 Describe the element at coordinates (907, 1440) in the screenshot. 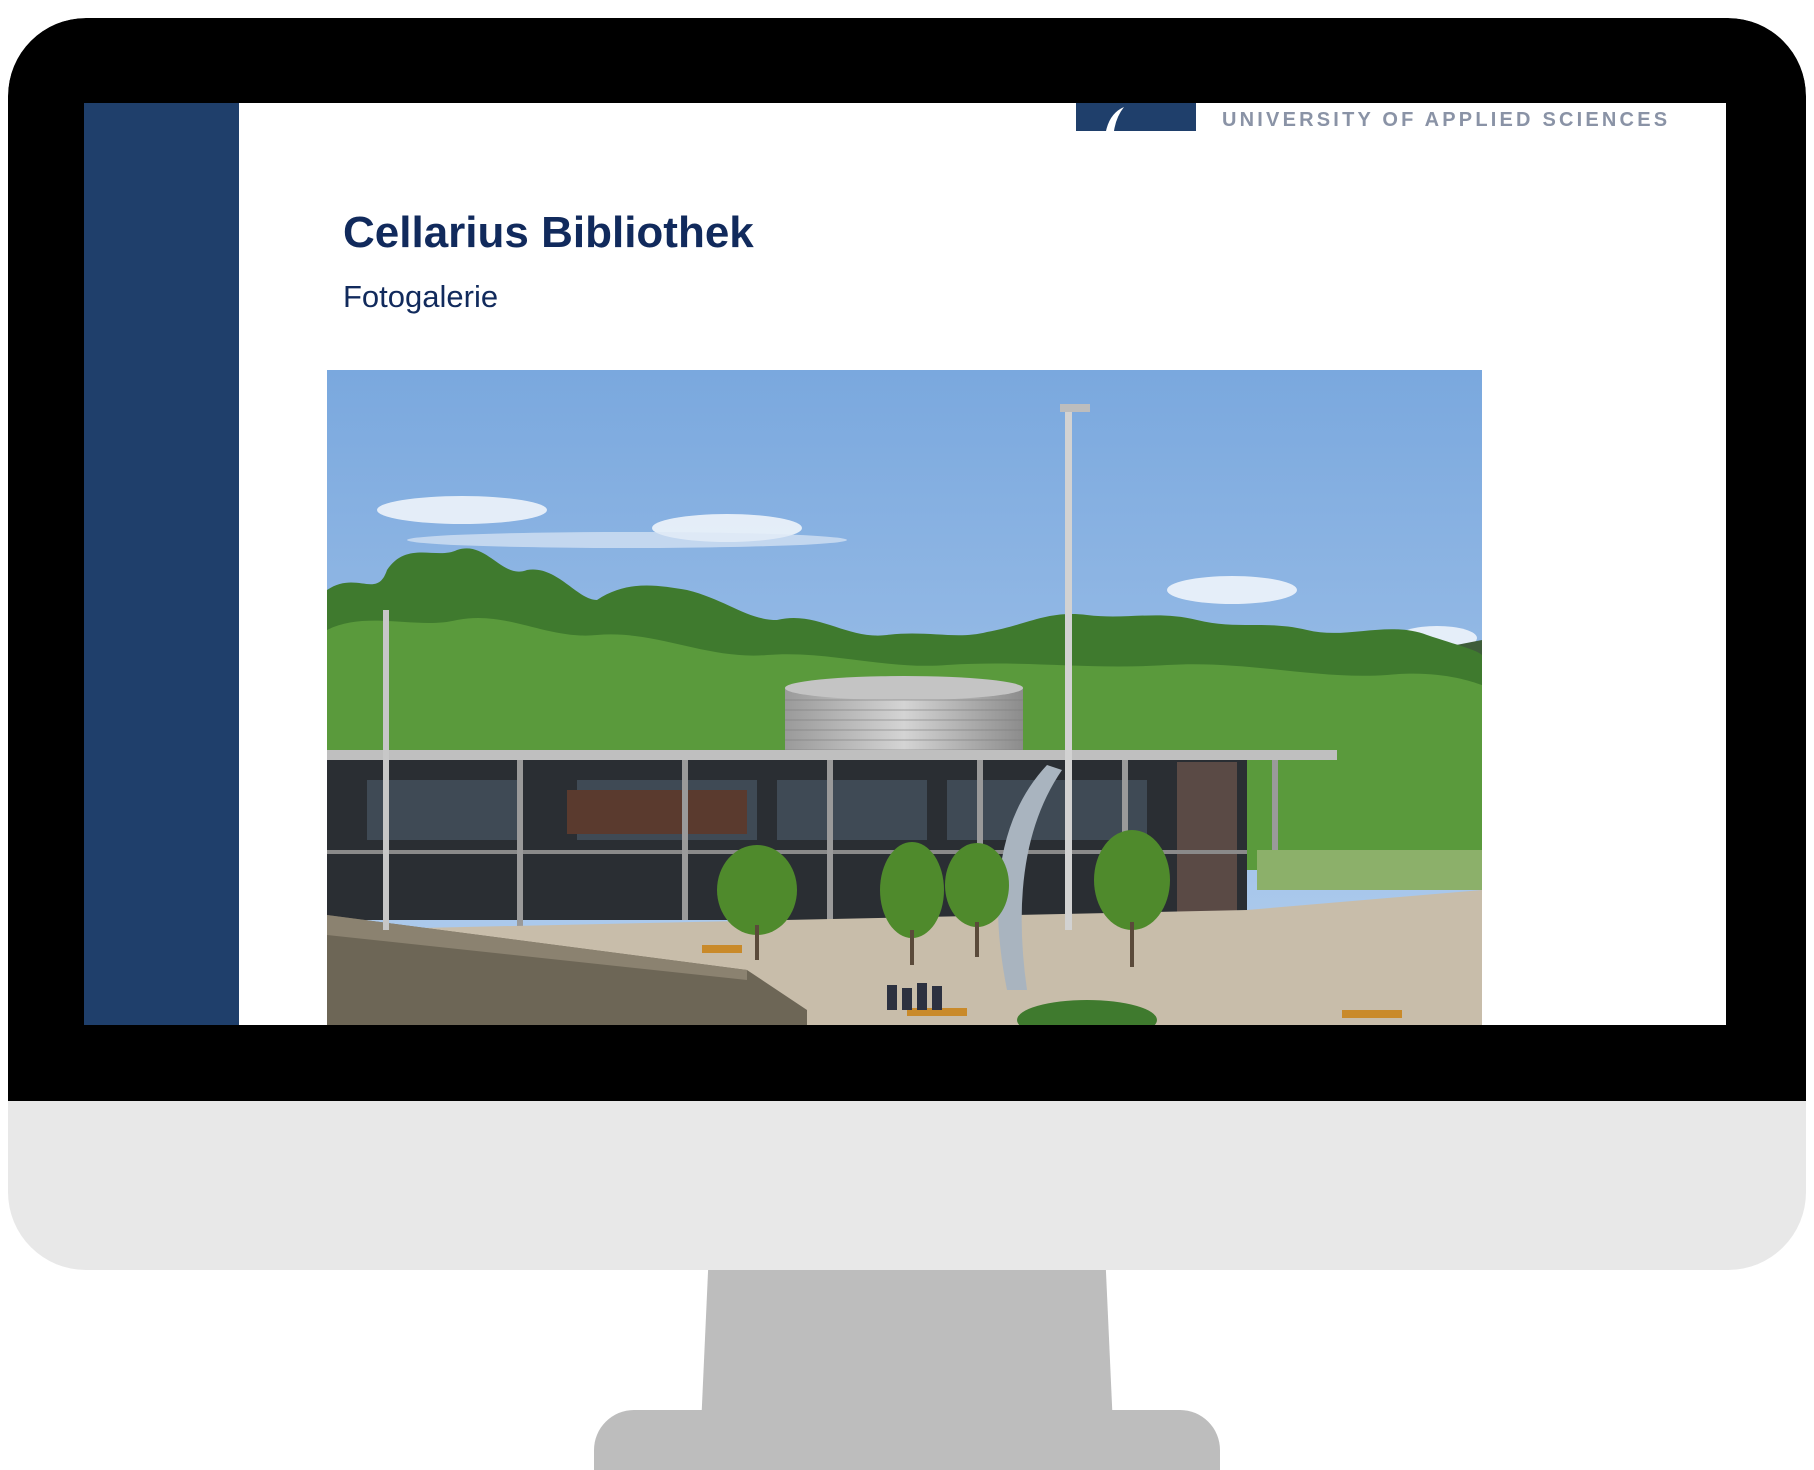

I see `monitor-stand-base` at that location.